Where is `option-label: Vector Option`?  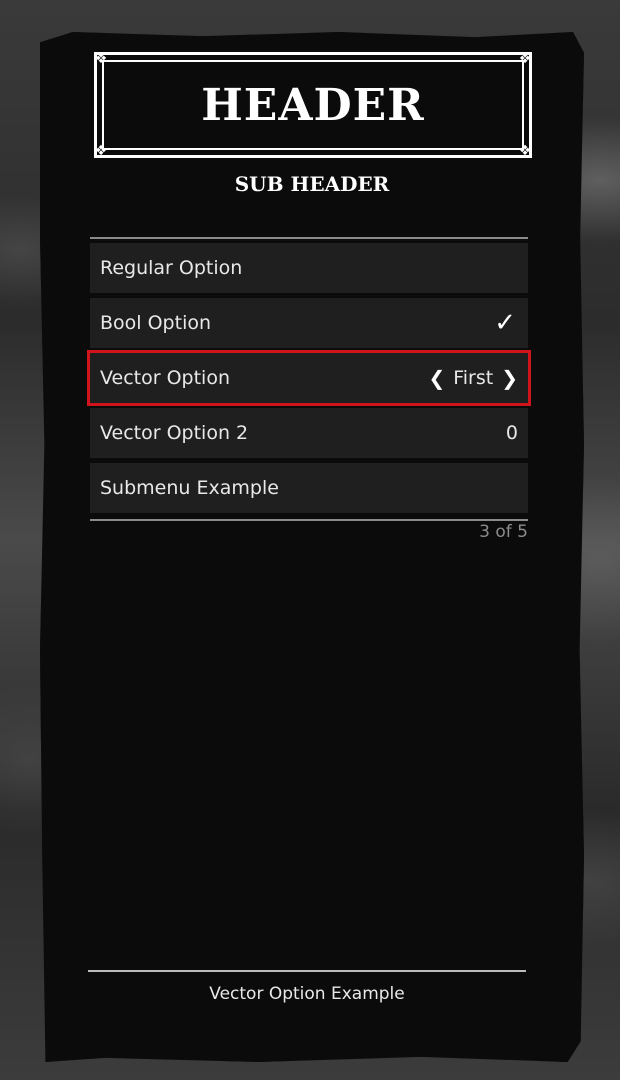 option-label: Vector Option is located at coordinates (165, 378).